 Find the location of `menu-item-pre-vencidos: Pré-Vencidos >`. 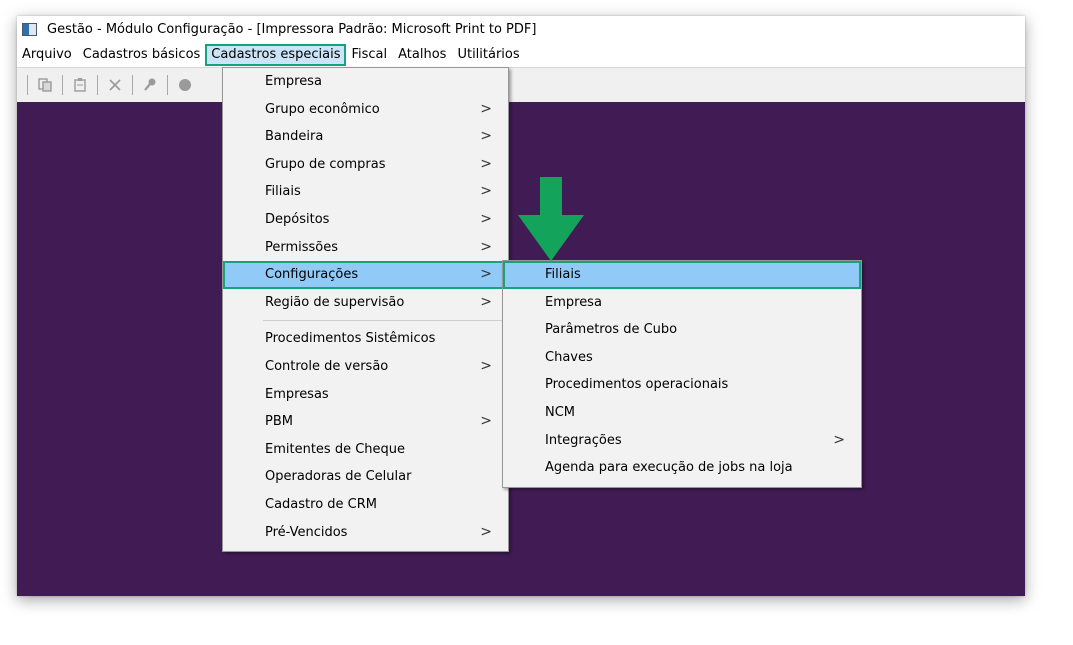

menu-item-pre-vencidos: Pré-Vencidos > is located at coordinates (365, 533).